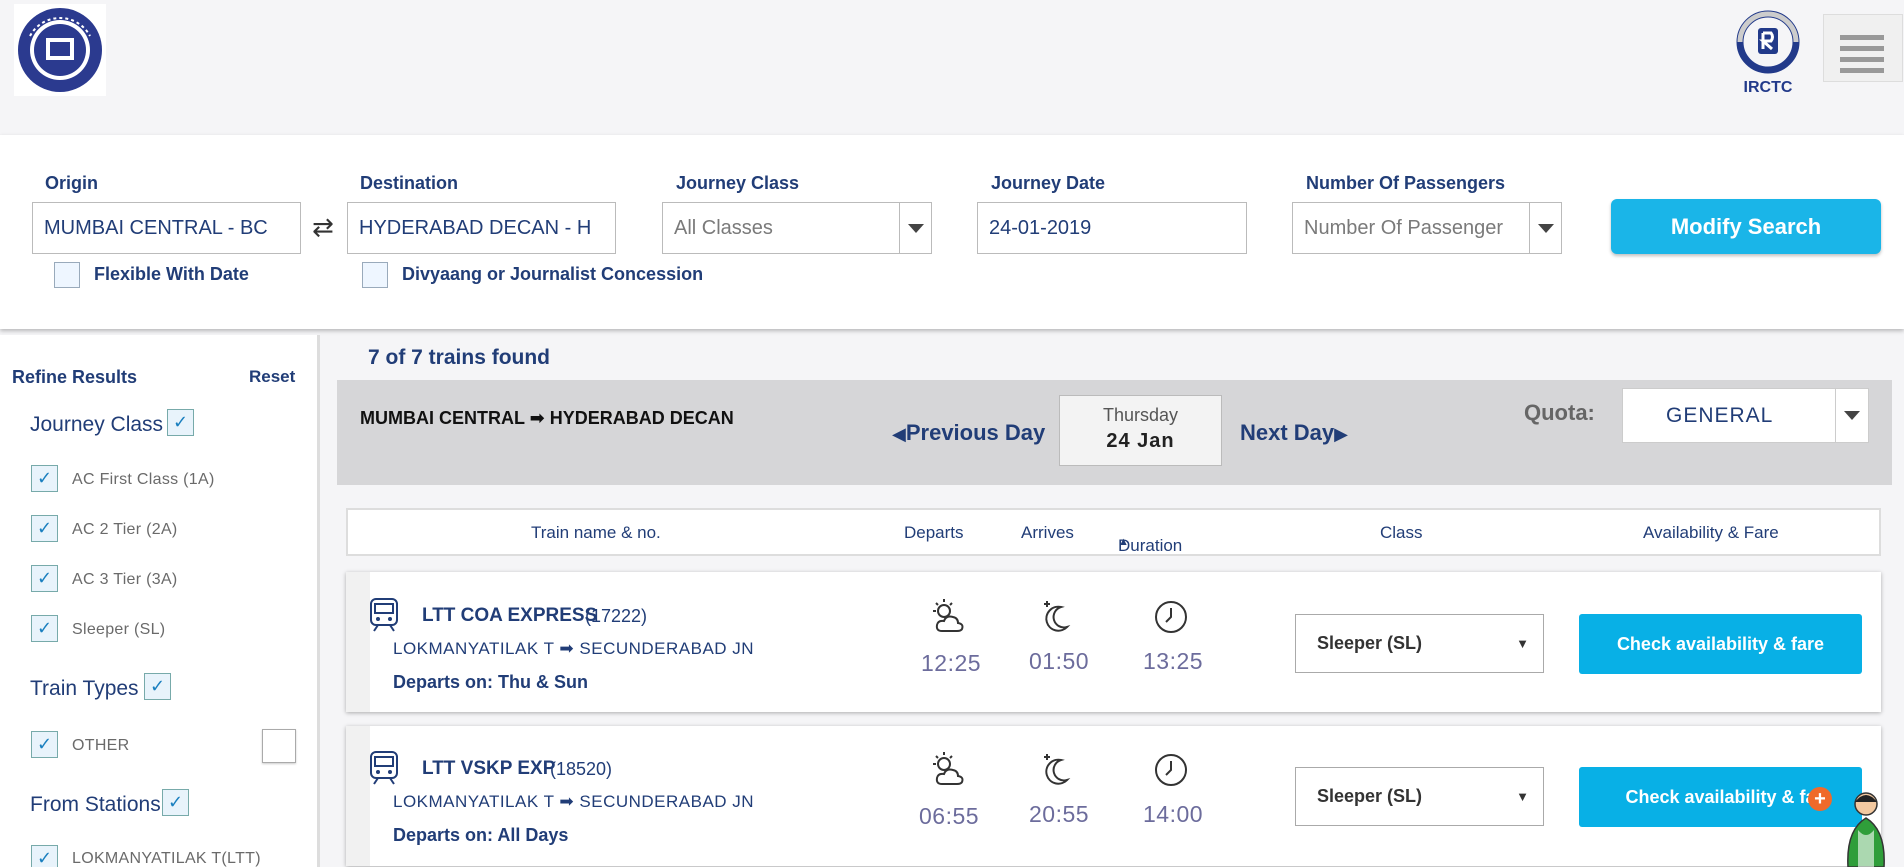 This screenshot has width=1904, height=867. I want to click on quota-select: GENERAL, so click(1745, 415).